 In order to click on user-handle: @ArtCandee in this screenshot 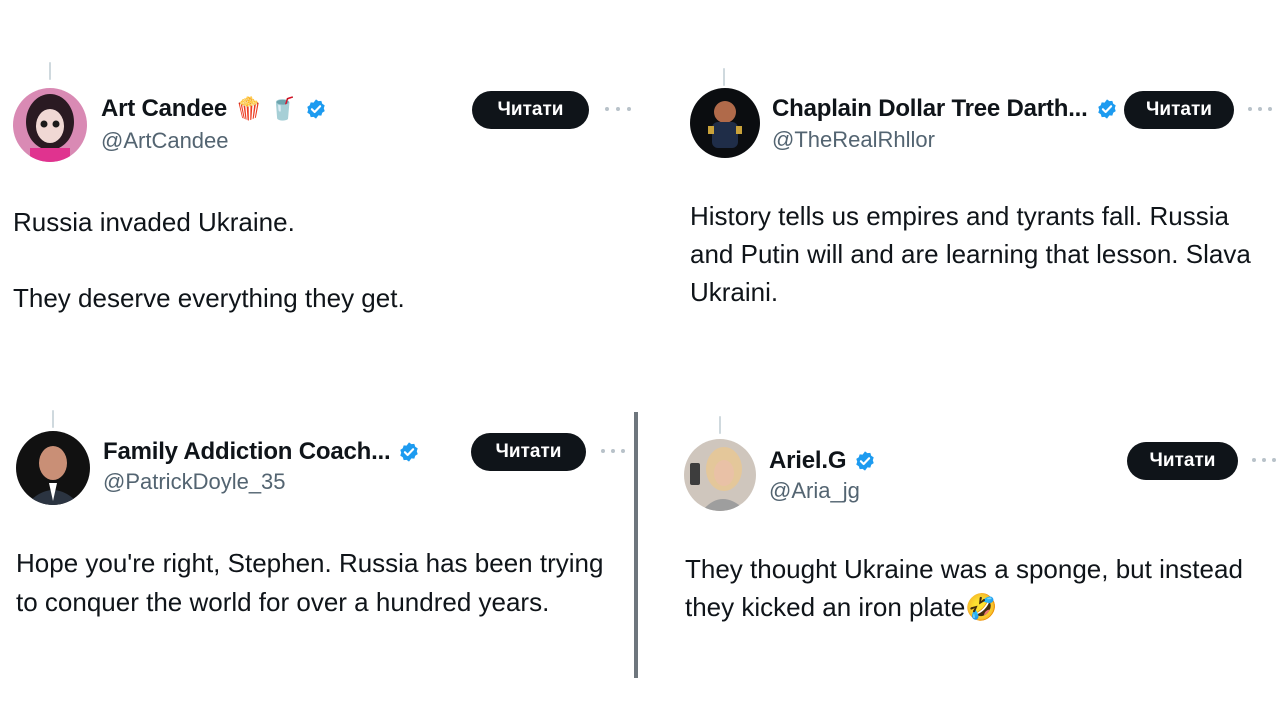, I will do `click(165, 141)`.